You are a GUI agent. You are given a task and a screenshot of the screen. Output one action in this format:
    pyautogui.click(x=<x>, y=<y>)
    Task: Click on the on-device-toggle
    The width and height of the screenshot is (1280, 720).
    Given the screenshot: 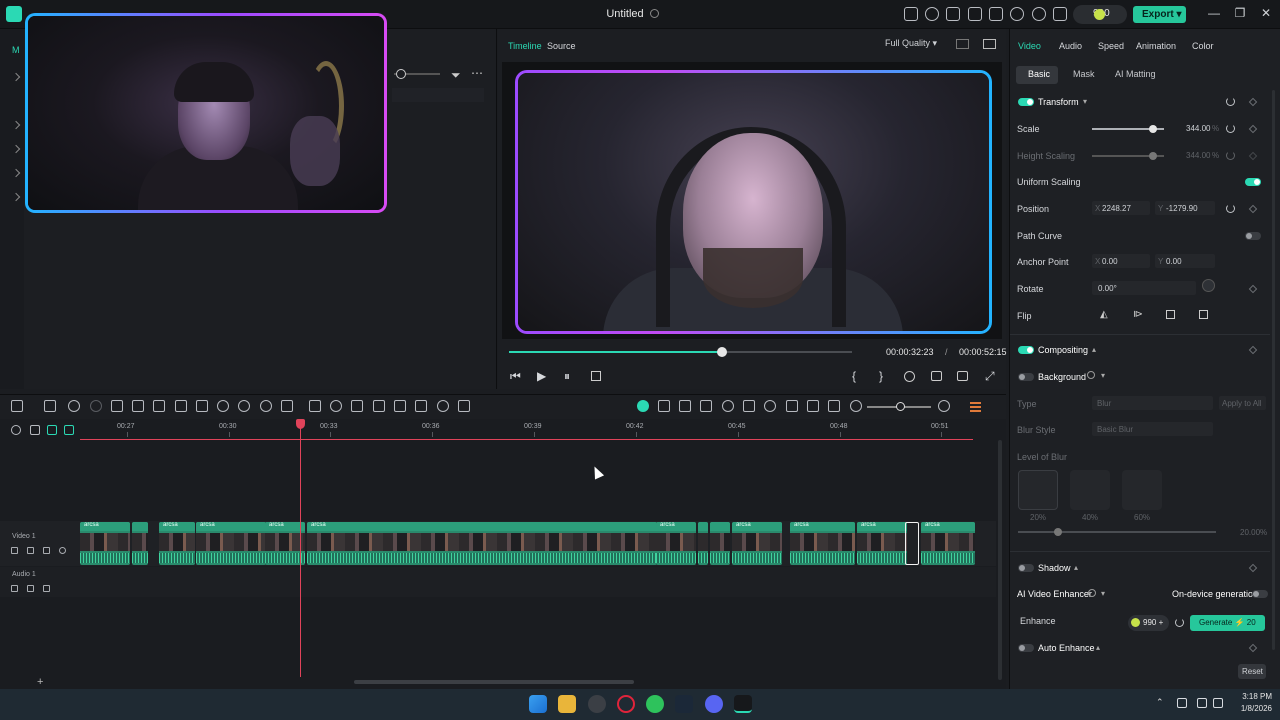 What is the action you would take?
    pyautogui.click(x=1260, y=594)
    